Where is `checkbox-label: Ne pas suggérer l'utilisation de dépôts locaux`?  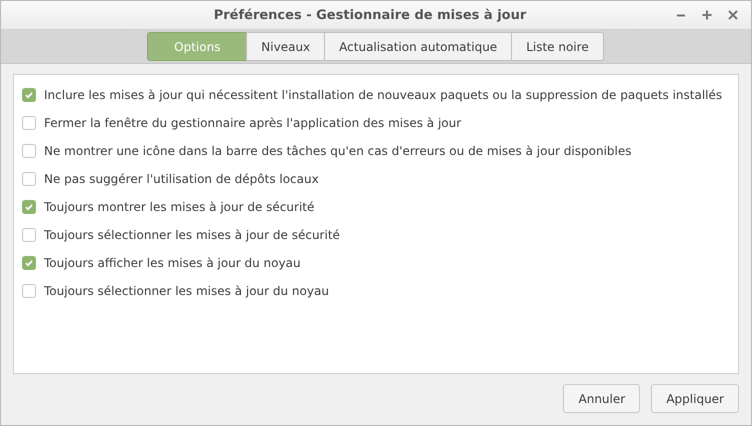
checkbox-label: Ne pas suggérer l'utilisation de dépôts locaux is located at coordinates (181, 179).